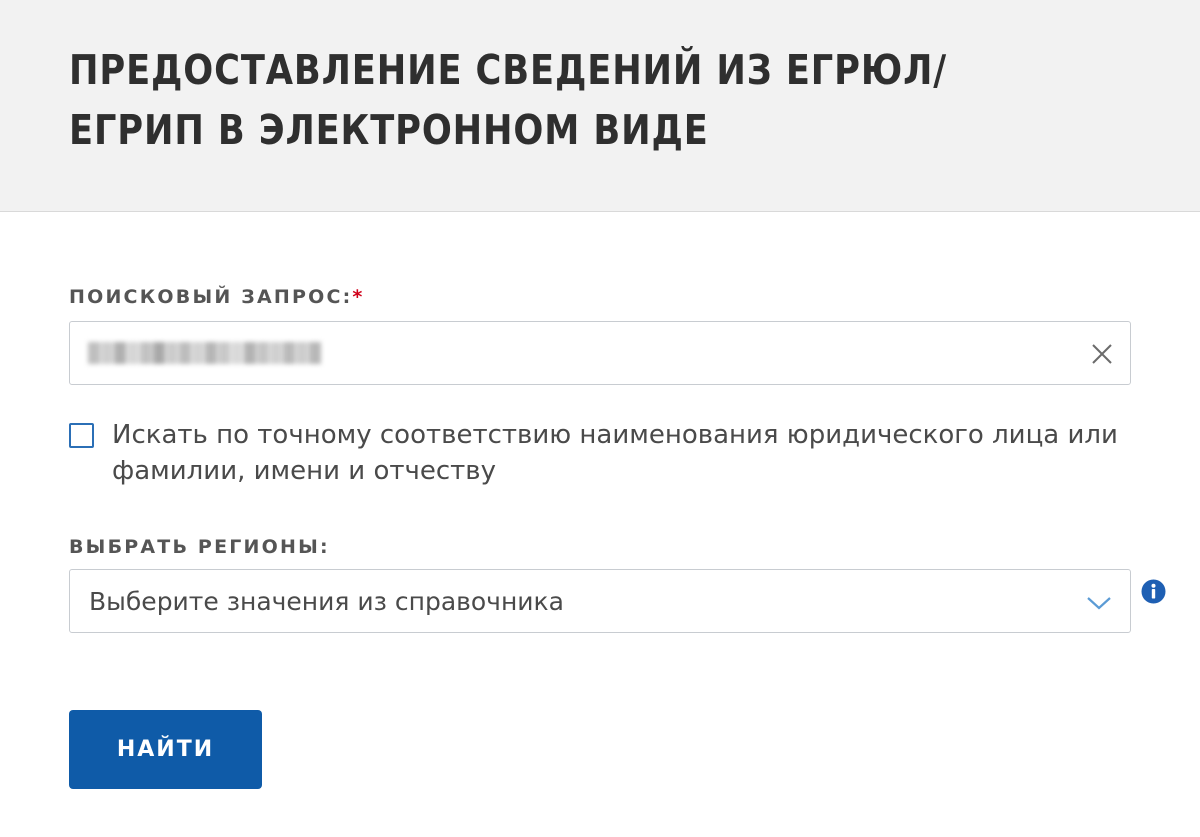 This screenshot has width=1200, height=837. Describe the element at coordinates (326, 601) in the screenshot. I see `regions-placeholder: Выберите значения из справочника` at that location.